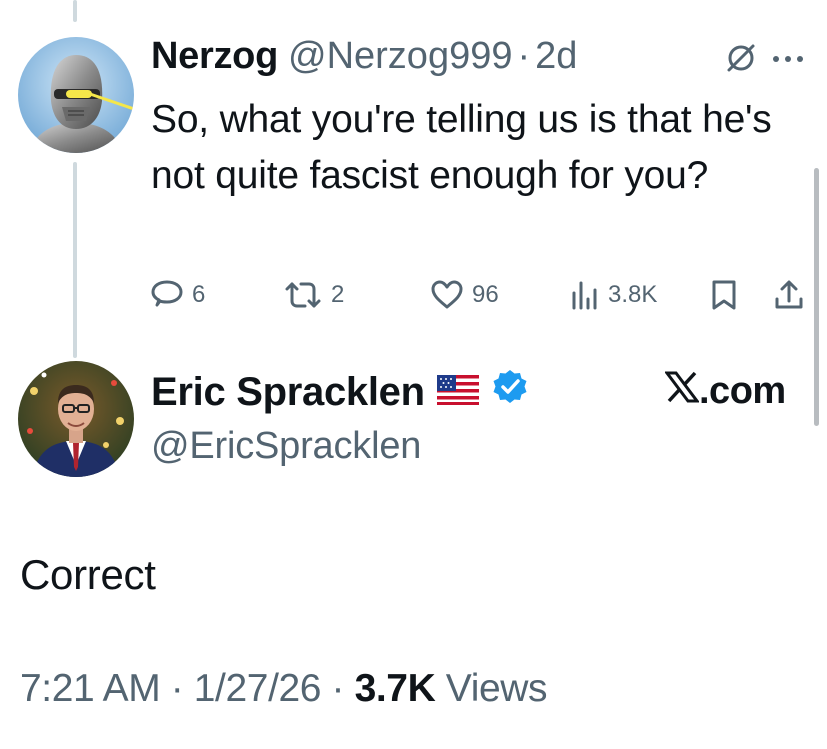 The width and height of the screenshot is (827, 749). I want to click on reply-header: Nerzog @Nerzog999 · 2d, so click(364, 60).